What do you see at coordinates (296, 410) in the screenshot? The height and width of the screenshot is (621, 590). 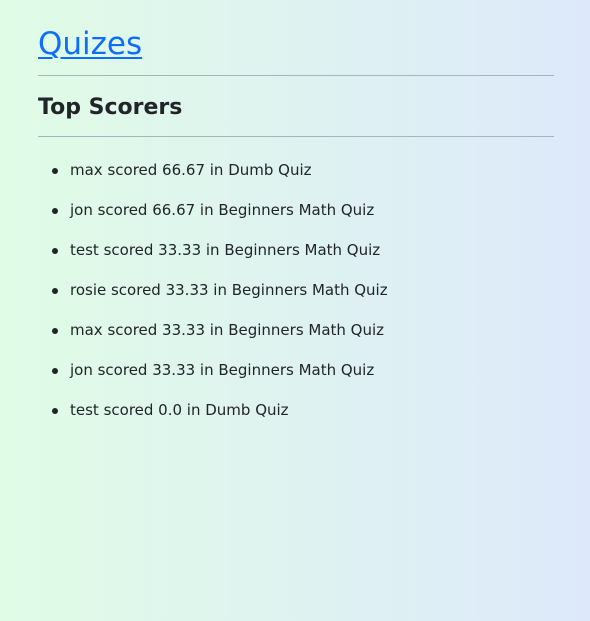 I see `list-item: test scored 0.0 in Dumb Quiz` at bounding box center [296, 410].